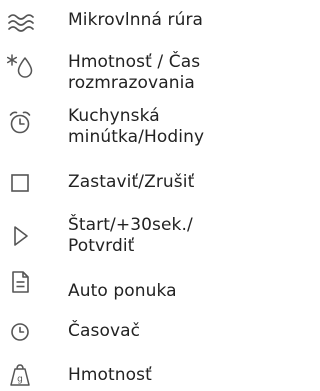  I want to click on legend-label-start: Štart/+30sek./ Potvrdiť, so click(130, 235).